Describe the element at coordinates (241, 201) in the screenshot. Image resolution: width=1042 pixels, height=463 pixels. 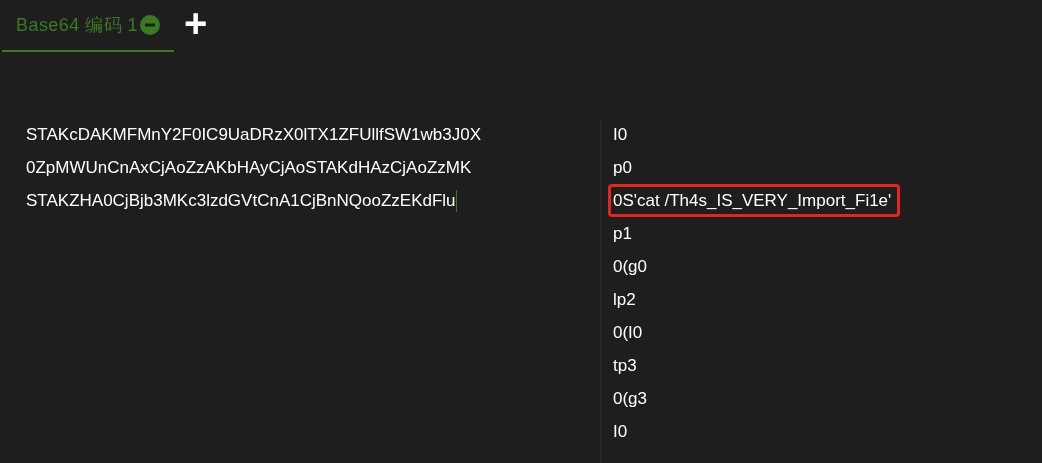
I see `text-line: STAKZHA0CjBjb3MKc3lzdGVtCnA1CjBnNQooZzEKdFlu` at that location.